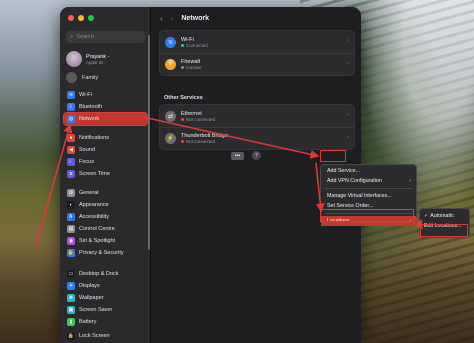 The height and width of the screenshot is (343, 474). Describe the element at coordinates (368, 188) in the screenshot. I see `menu-divider` at that location.